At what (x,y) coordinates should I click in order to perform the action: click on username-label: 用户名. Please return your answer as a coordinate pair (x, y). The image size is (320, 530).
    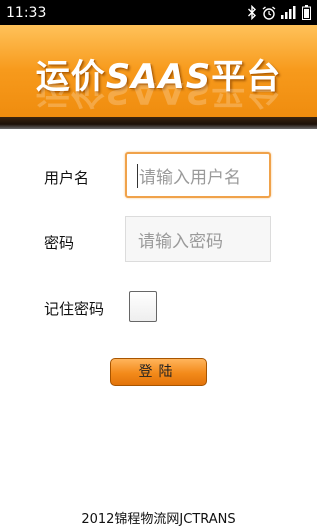
    Looking at the image, I should click on (67, 178).